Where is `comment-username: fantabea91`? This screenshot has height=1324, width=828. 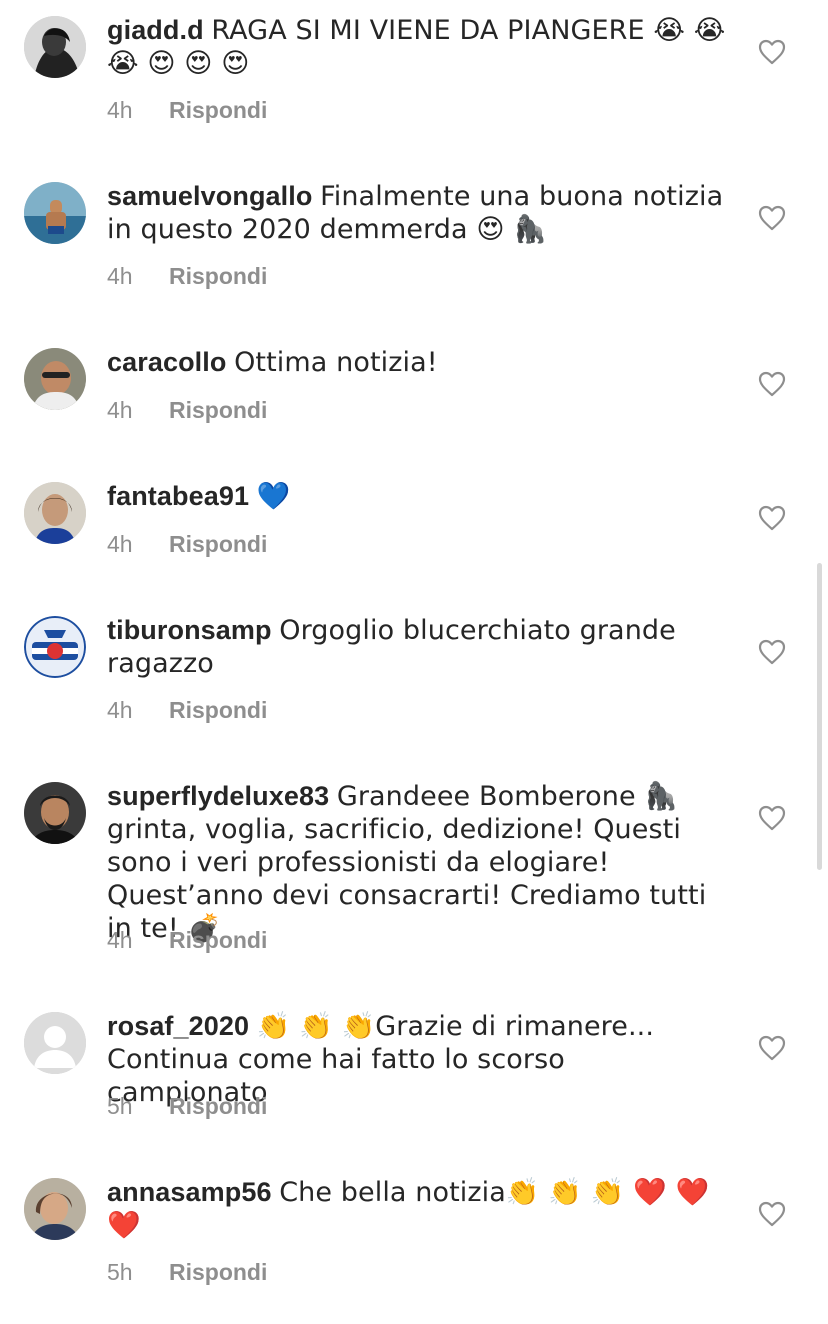
comment-username: fantabea91 is located at coordinates (178, 496).